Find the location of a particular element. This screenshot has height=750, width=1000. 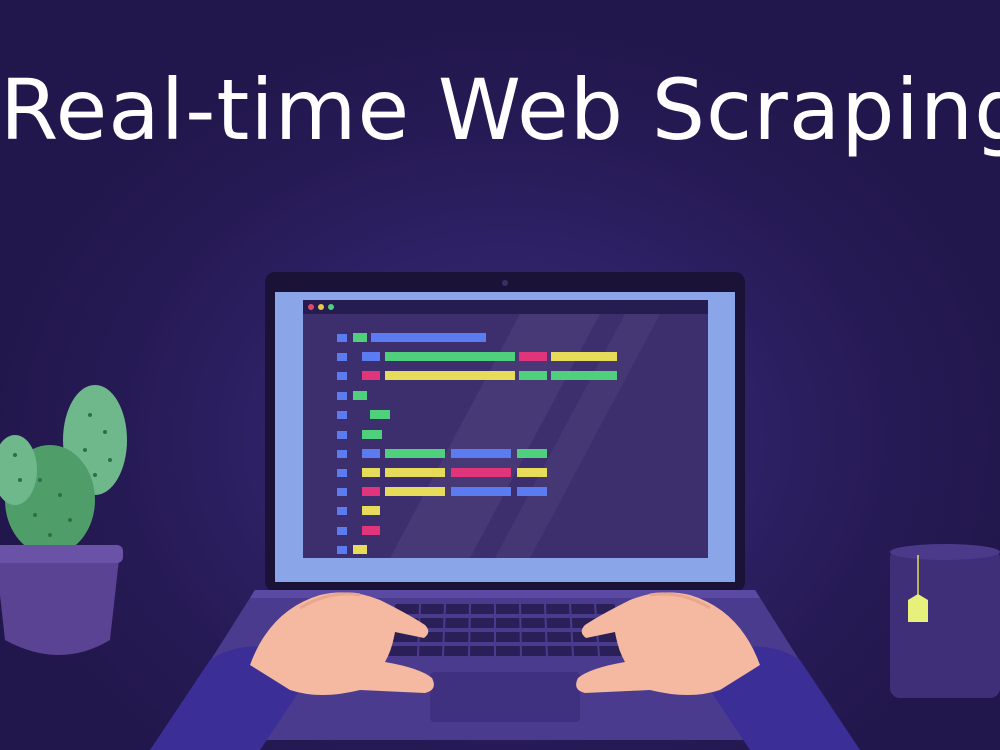

minimize-dot-icon is located at coordinates (321, 307).